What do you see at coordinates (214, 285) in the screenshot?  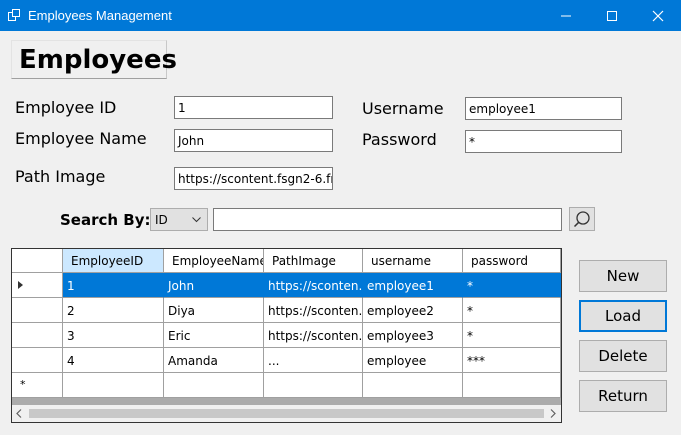 I see `cell-employeename: John` at bounding box center [214, 285].